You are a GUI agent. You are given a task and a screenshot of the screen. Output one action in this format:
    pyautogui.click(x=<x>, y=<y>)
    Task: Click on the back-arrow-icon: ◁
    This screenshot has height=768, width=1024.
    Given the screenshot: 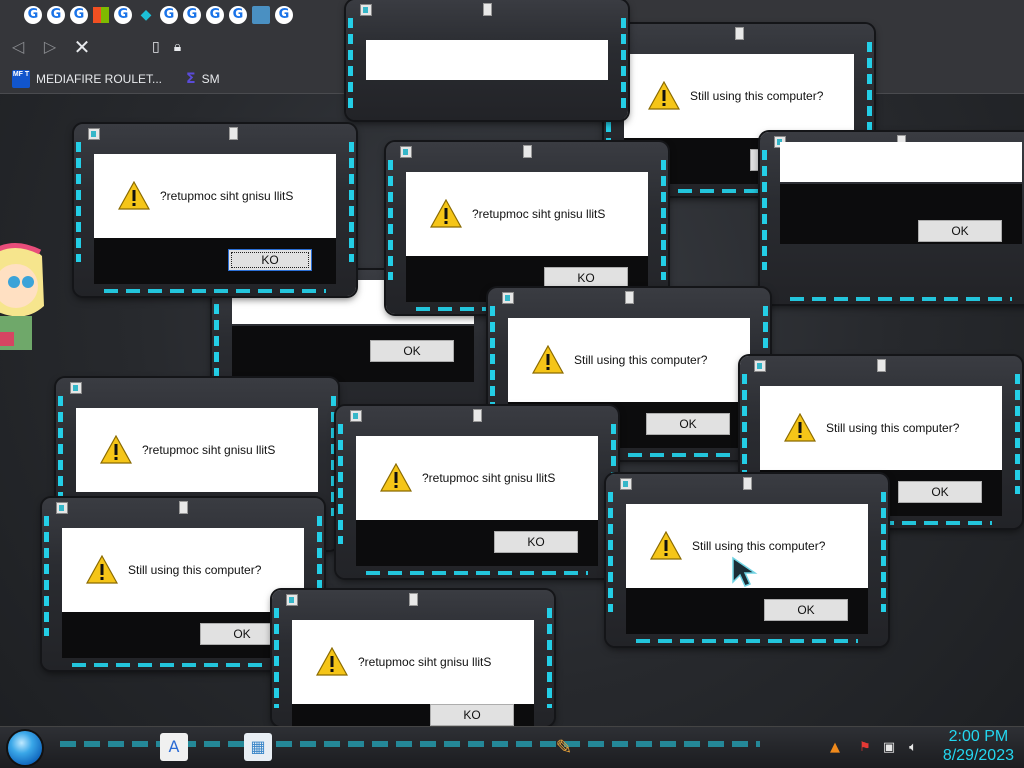 What is the action you would take?
    pyautogui.click(x=18, y=47)
    